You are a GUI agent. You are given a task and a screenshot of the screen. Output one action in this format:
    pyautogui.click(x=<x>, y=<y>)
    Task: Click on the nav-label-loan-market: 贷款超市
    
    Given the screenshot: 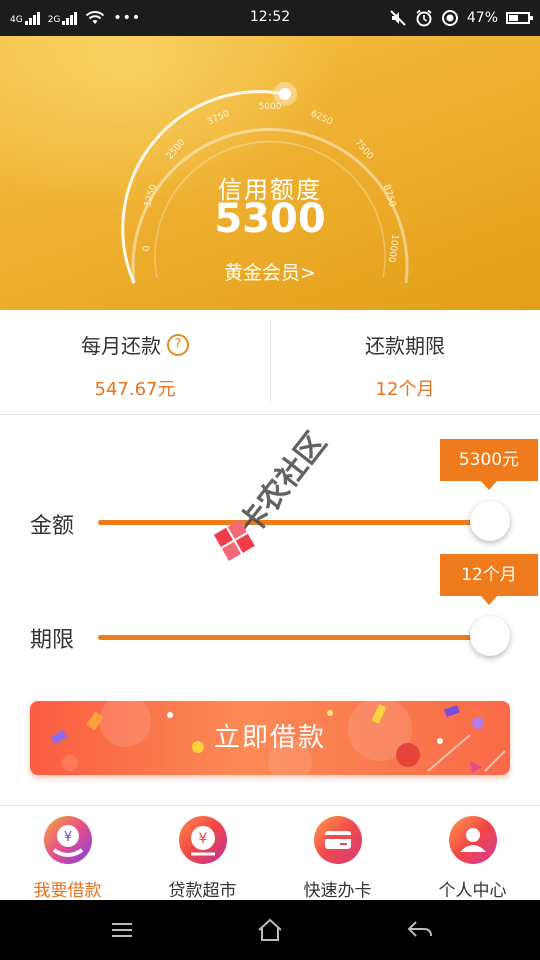 What is the action you would take?
    pyautogui.click(x=202, y=891)
    